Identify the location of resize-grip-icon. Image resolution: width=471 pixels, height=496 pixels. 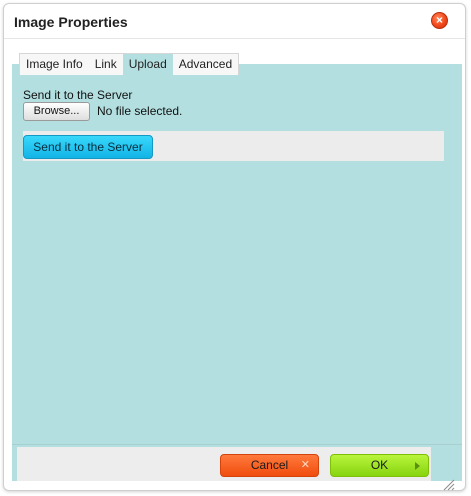
(449, 484).